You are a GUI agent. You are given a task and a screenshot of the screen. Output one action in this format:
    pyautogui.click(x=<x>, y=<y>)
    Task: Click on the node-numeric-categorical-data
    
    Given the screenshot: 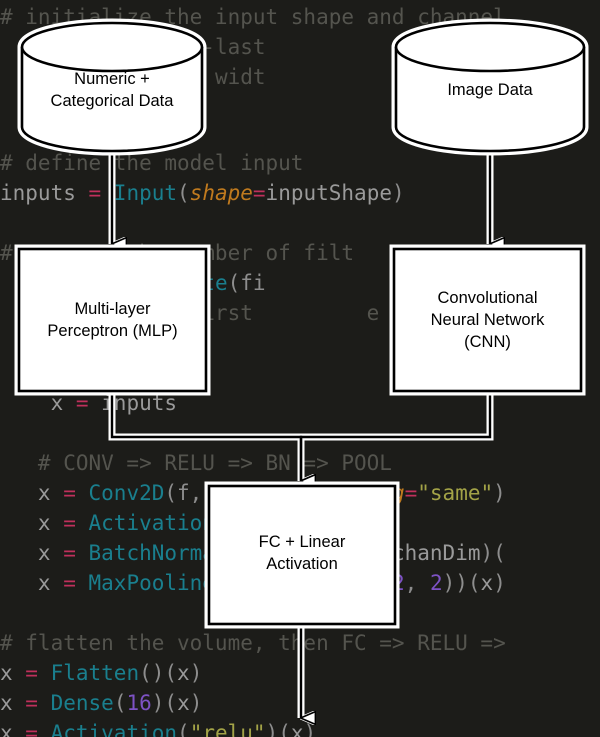 What is the action you would take?
    pyautogui.click(x=112, y=87)
    